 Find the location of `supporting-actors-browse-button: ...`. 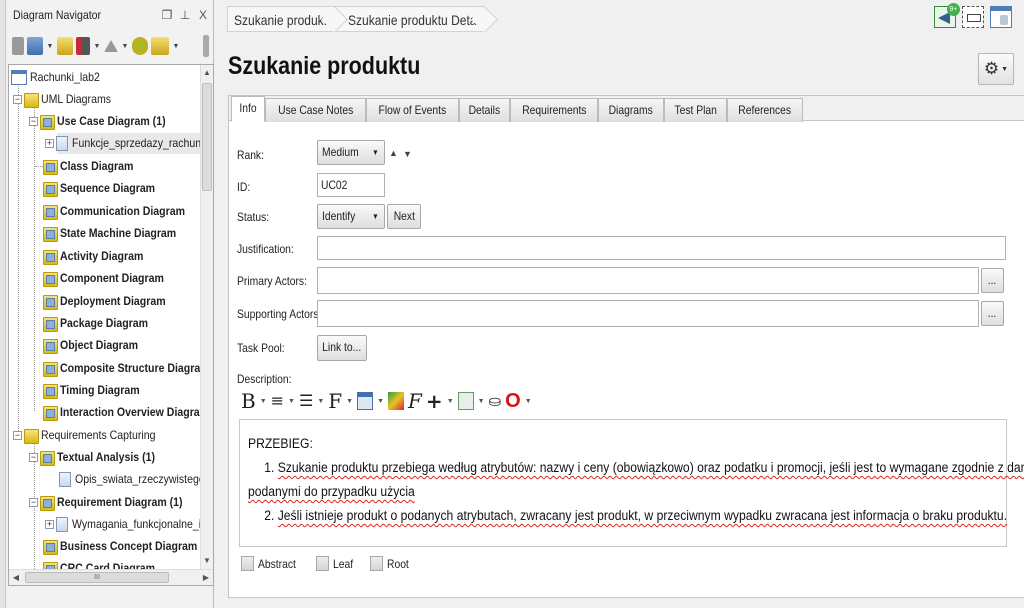

supporting-actors-browse-button: ... is located at coordinates (992, 313).